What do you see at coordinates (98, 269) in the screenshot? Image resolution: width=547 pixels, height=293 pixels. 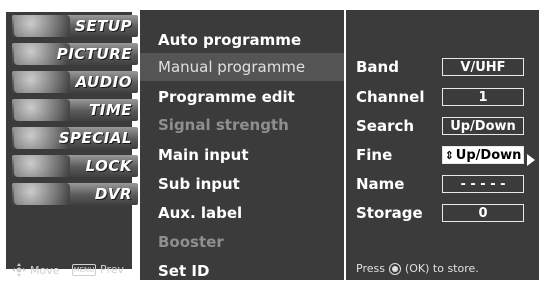 I see `prev-hint: MENU Prev` at bounding box center [98, 269].